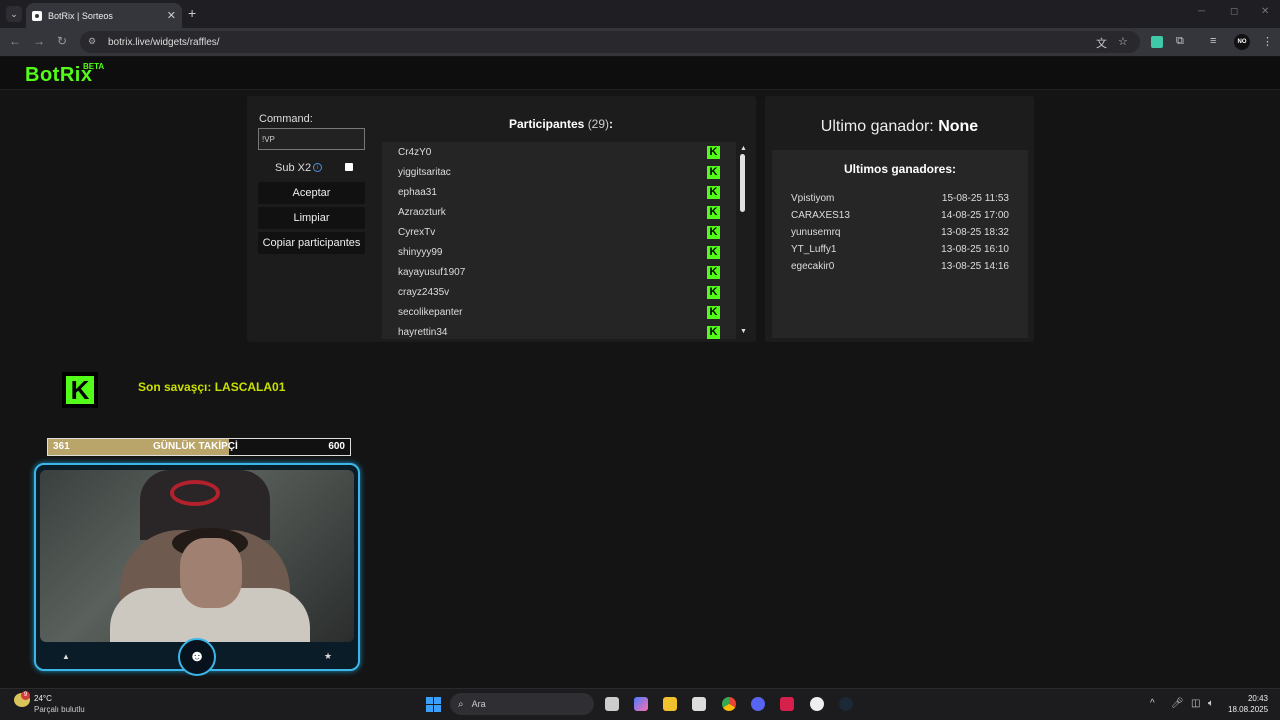  I want to click on participant-name: Cr4zY0, so click(415, 152).